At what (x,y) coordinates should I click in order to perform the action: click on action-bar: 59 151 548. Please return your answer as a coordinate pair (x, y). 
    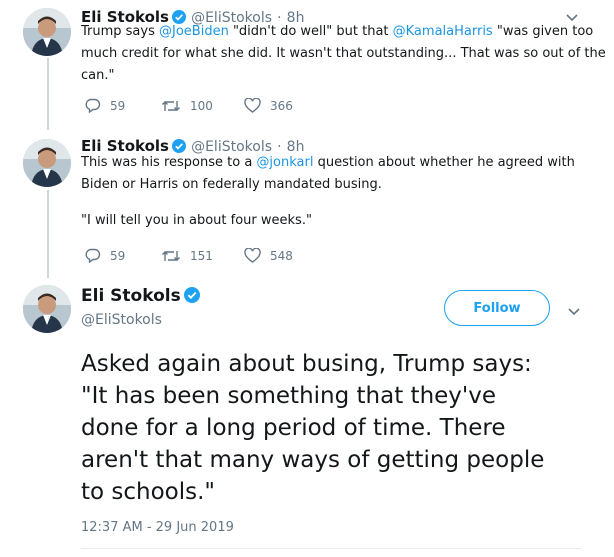
    Looking at the image, I should click on (189, 255).